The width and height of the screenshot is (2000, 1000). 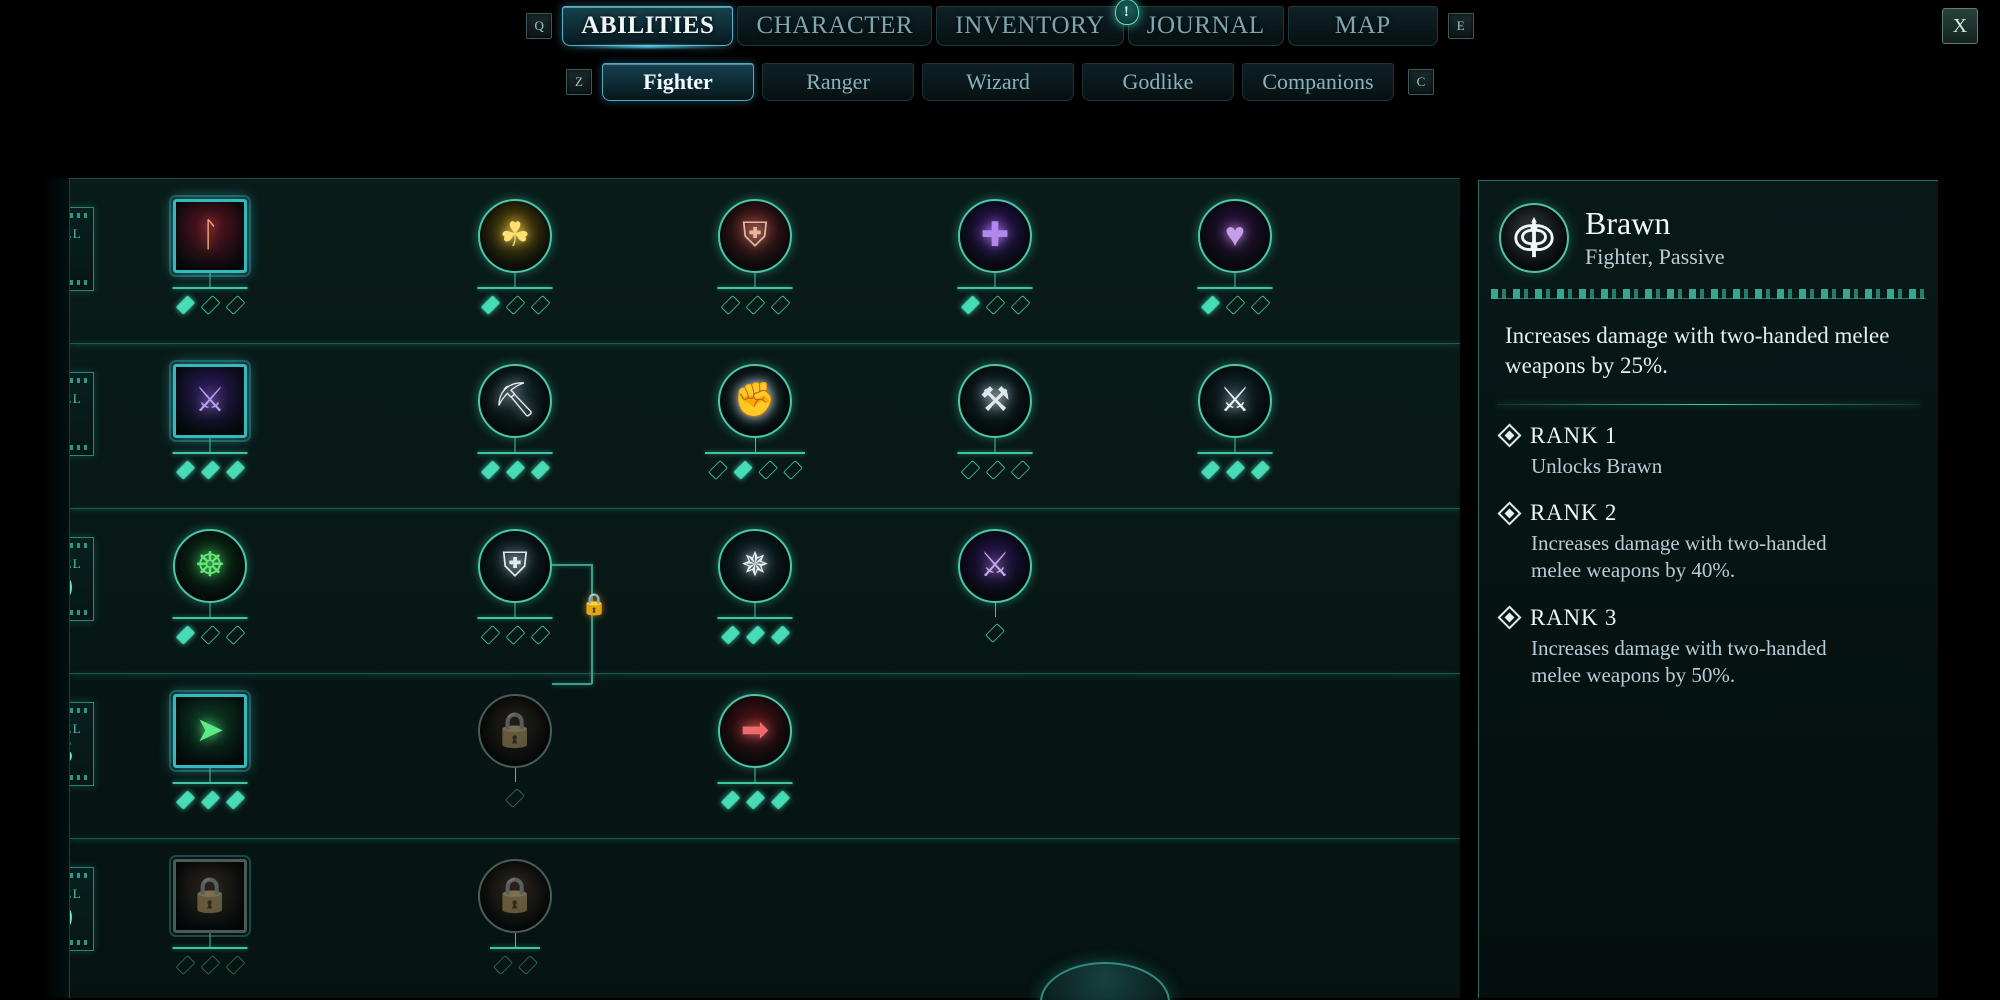 What do you see at coordinates (835, 26) in the screenshot?
I see `tab-character: CHARACTER` at bounding box center [835, 26].